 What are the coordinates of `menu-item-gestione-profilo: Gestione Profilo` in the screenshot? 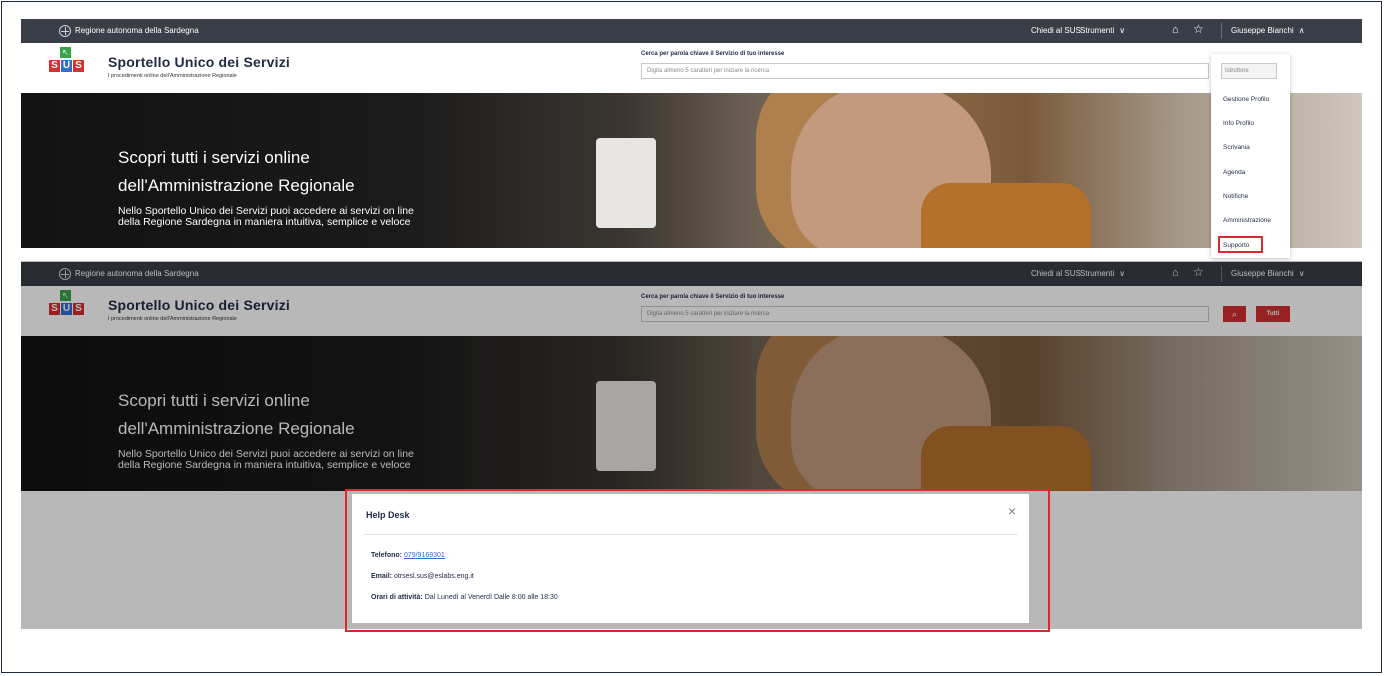 It's located at (1246, 99).